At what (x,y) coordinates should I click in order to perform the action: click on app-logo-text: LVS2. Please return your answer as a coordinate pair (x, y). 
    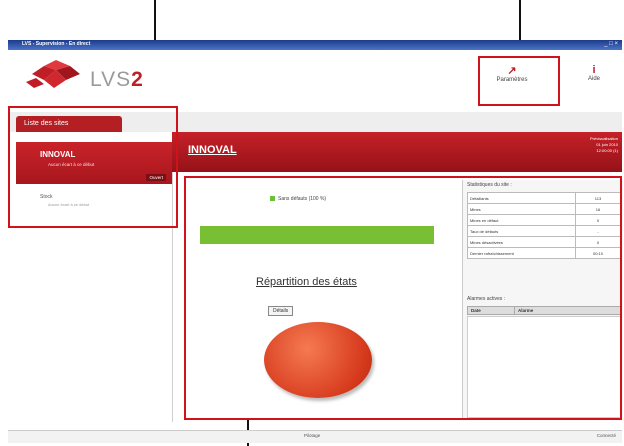
    Looking at the image, I should click on (117, 79).